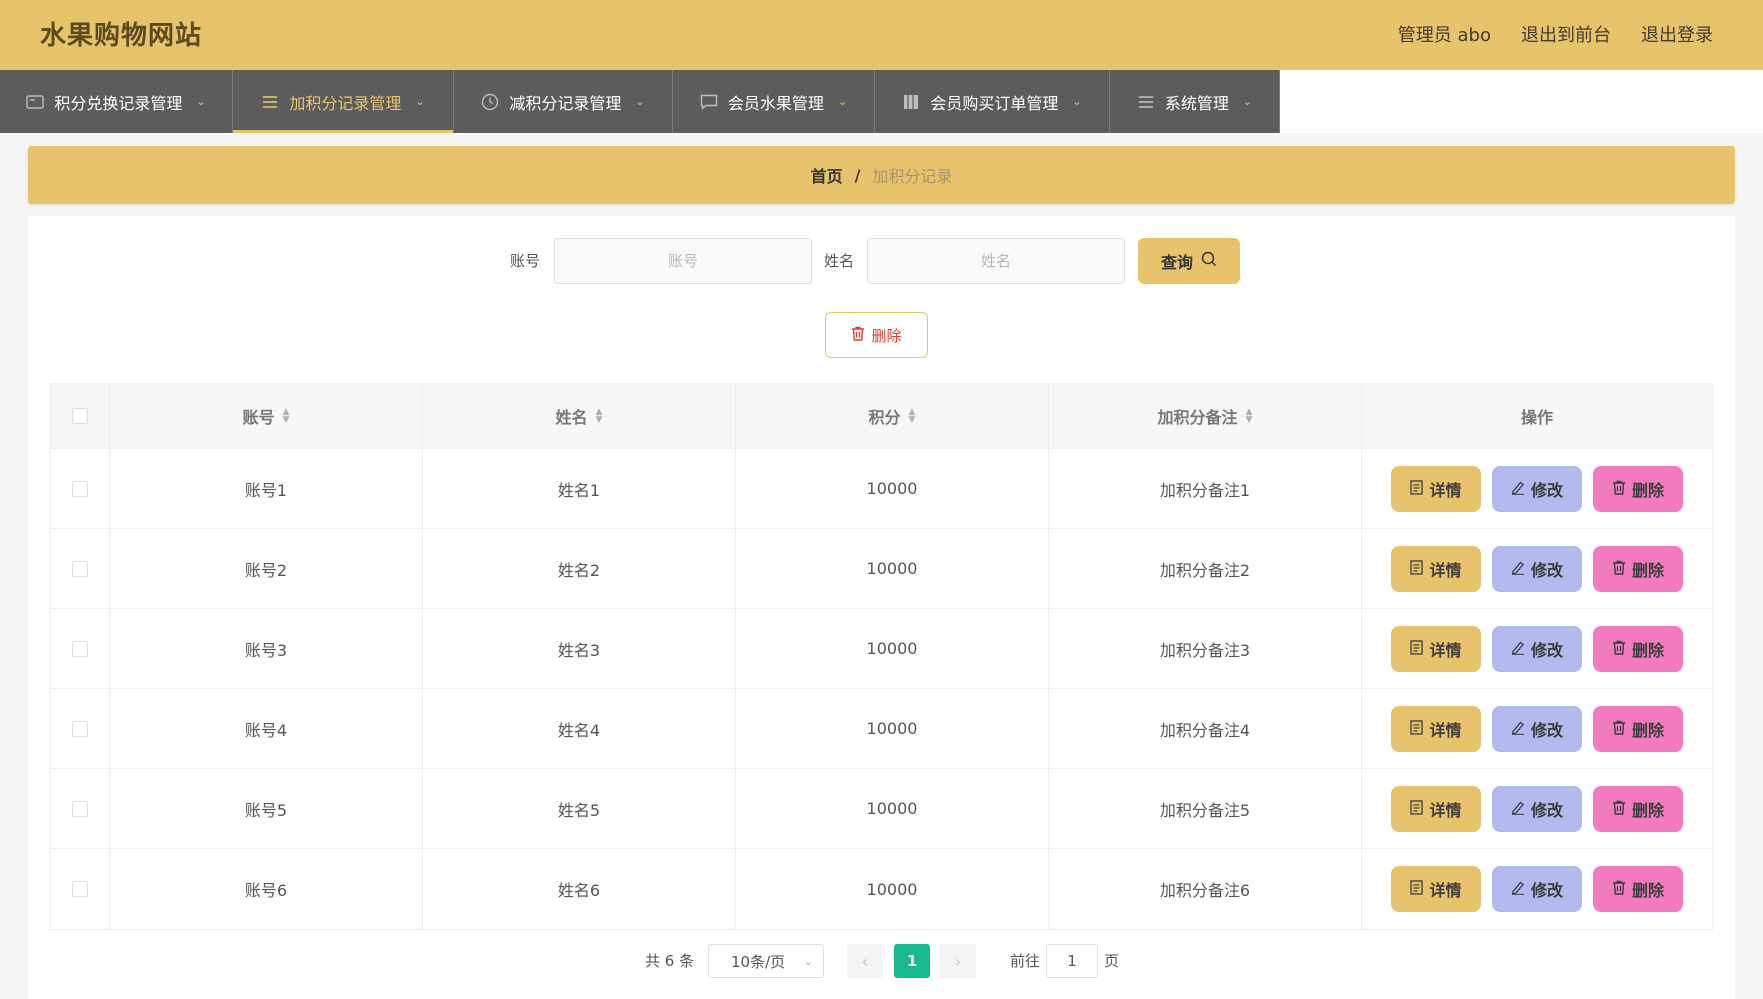 This screenshot has height=999, width=1763. Describe the element at coordinates (992, 101) in the screenshot. I see `nav-item-member-orders: 会员购买订单管理 ⌄` at that location.